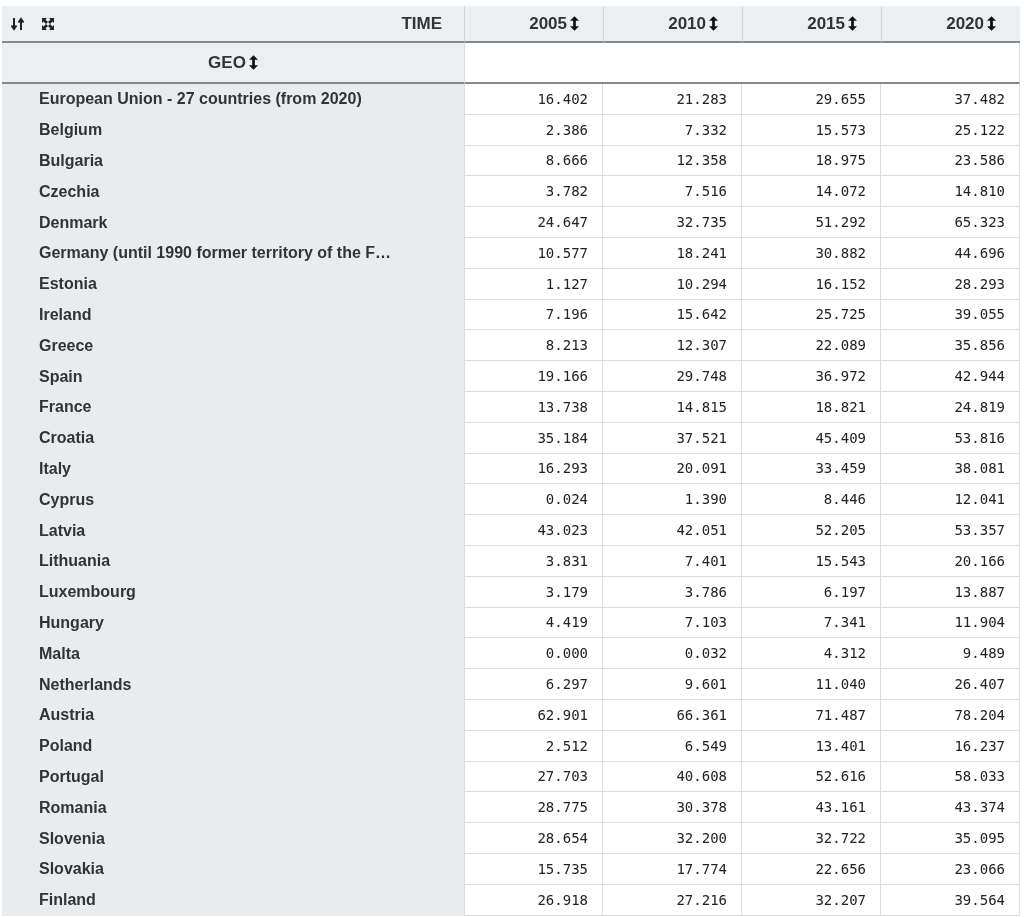 The image size is (1024, 917). I want to click on table-cell: 39.055, so click(950, 315).